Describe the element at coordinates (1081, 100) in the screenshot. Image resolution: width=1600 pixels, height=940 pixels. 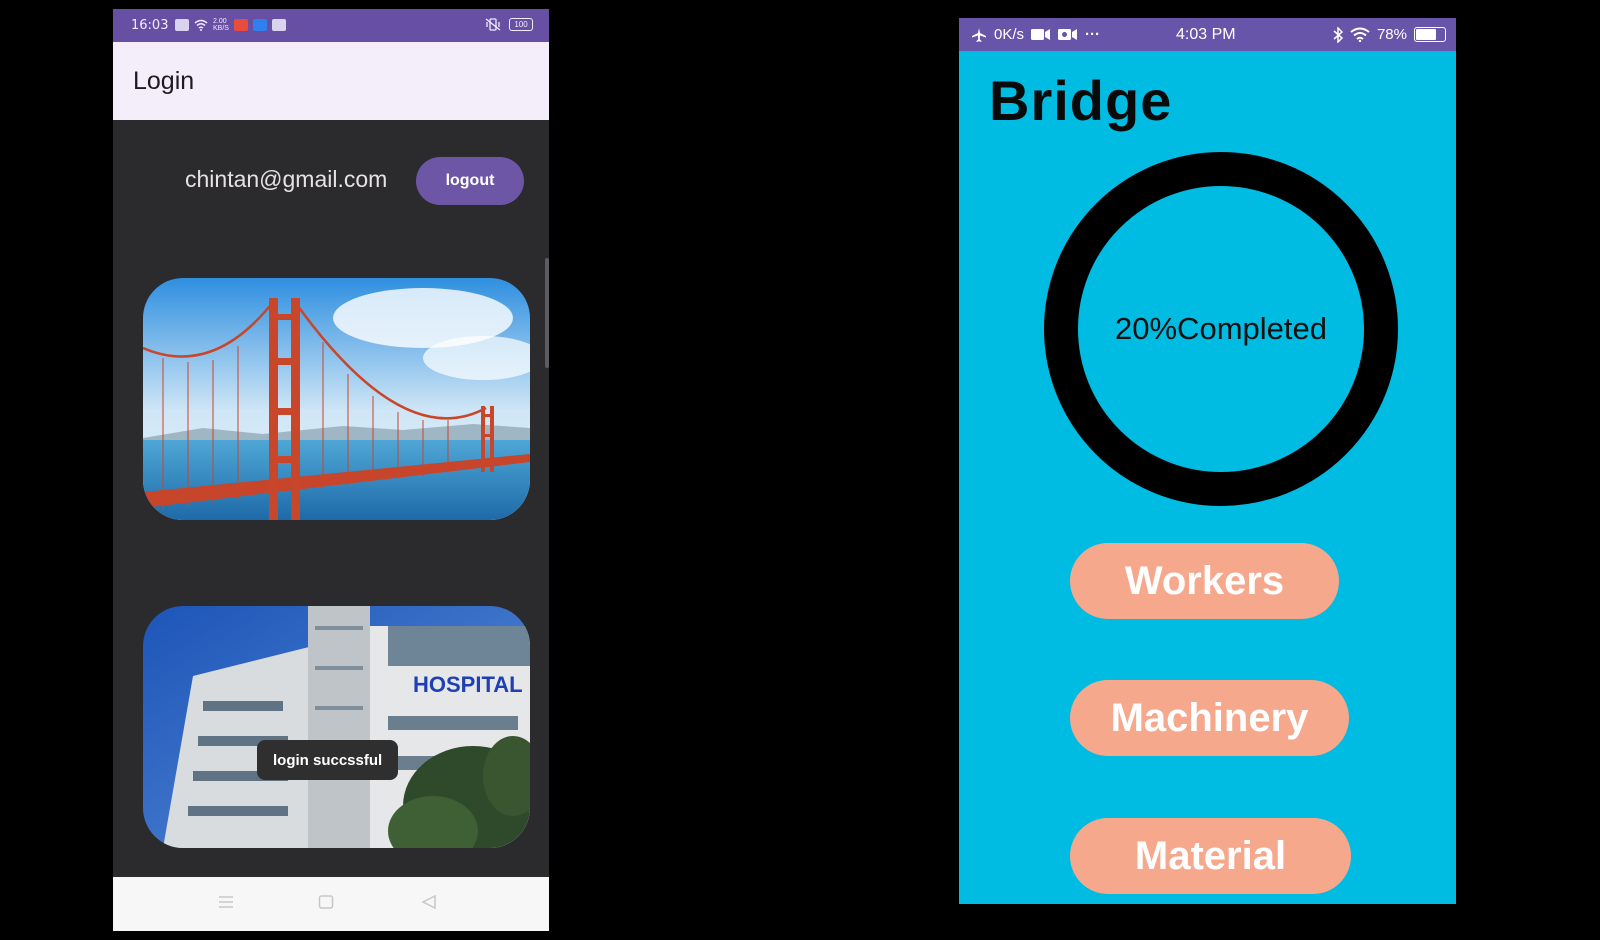
I see `page-title: Bridge` at that location.